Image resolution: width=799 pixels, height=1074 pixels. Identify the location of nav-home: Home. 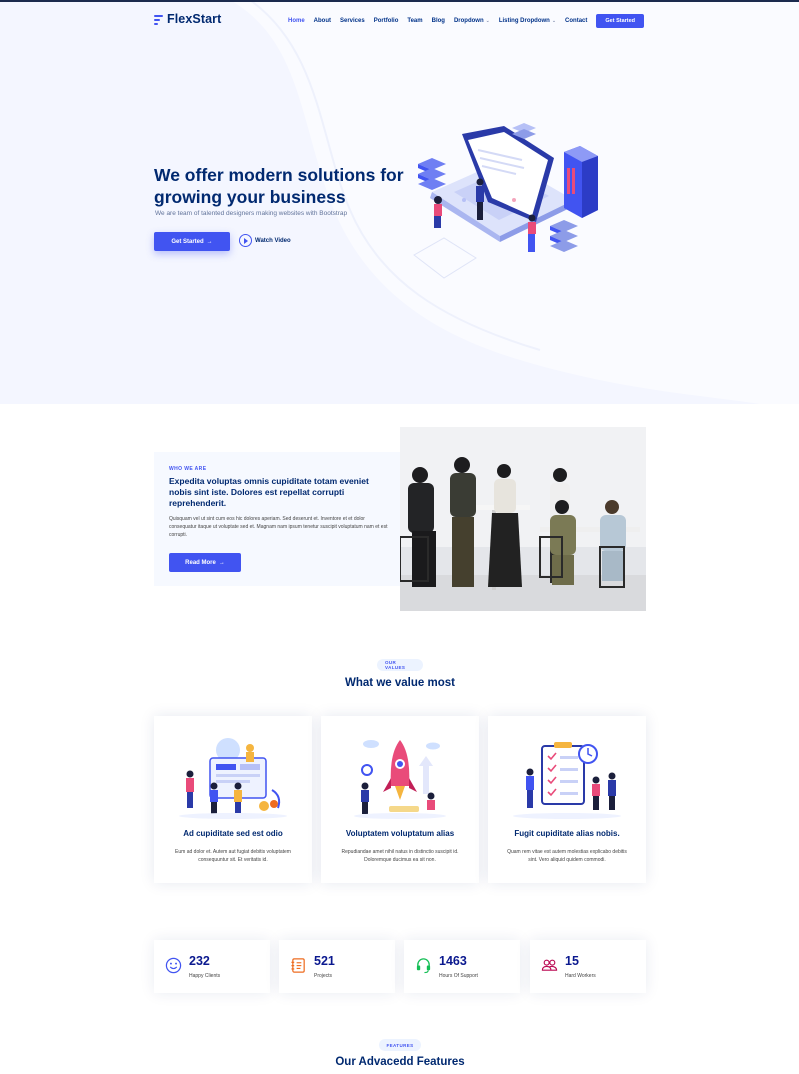
(296, 21).